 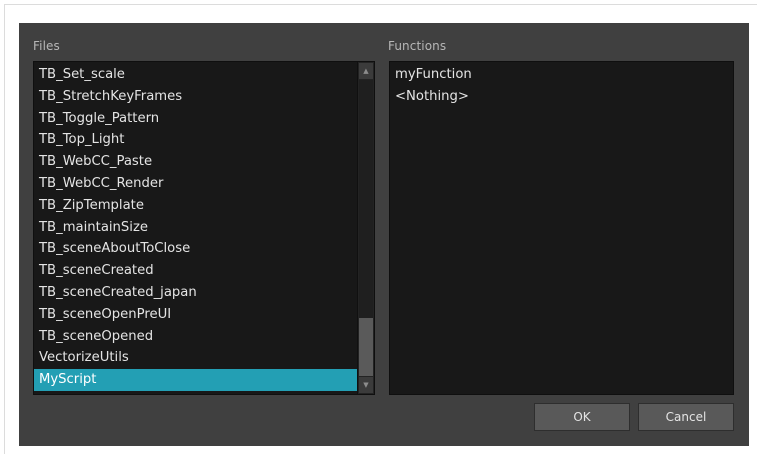 I want to click on file-item: TB_WebCC_Paste, so click(x=195, y=162).